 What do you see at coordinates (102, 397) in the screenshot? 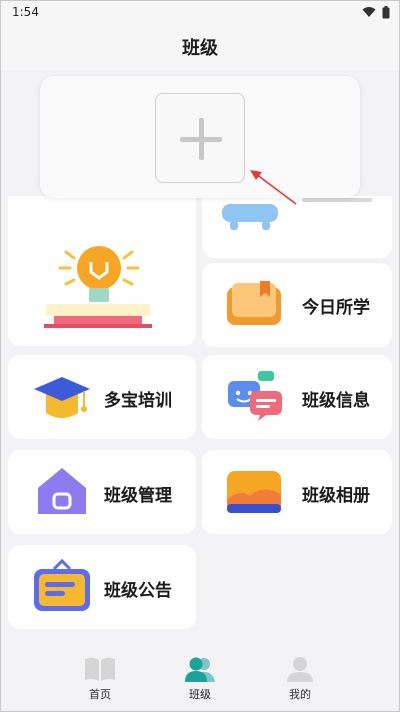
I see `card-training: 多宝培训` at bounding box center [102, 397].